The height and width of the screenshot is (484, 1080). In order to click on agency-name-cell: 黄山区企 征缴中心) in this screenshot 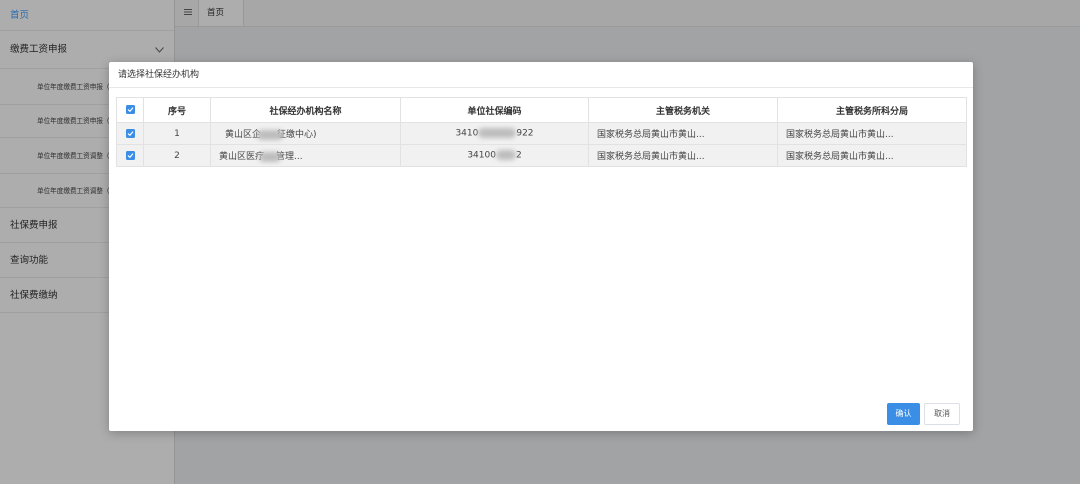, I will do `click(305, 133)`.